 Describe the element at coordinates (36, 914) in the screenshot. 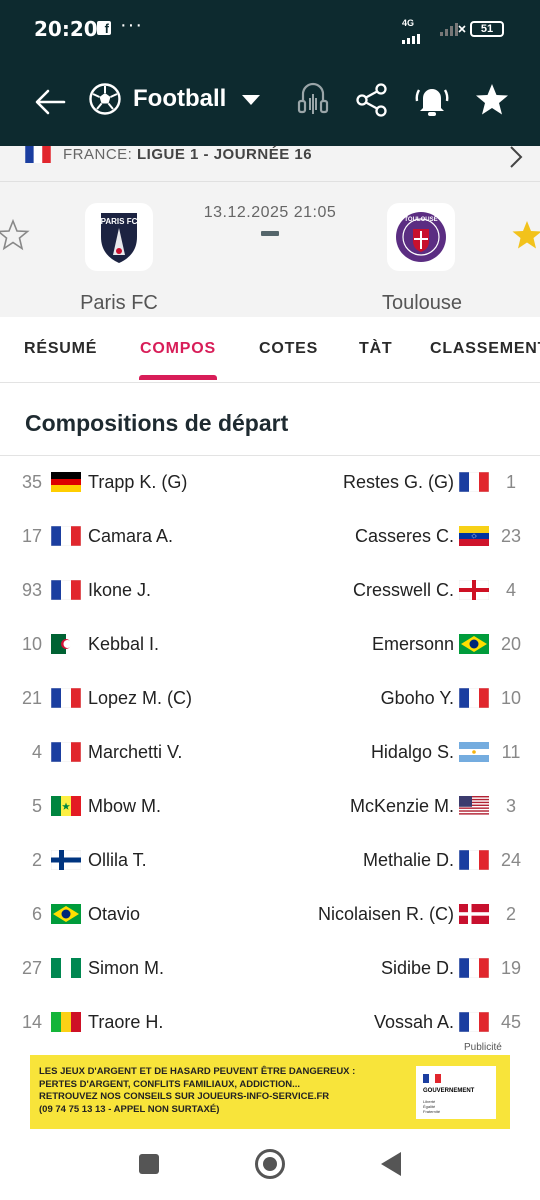

I see `home-player-number: 6` at that location.